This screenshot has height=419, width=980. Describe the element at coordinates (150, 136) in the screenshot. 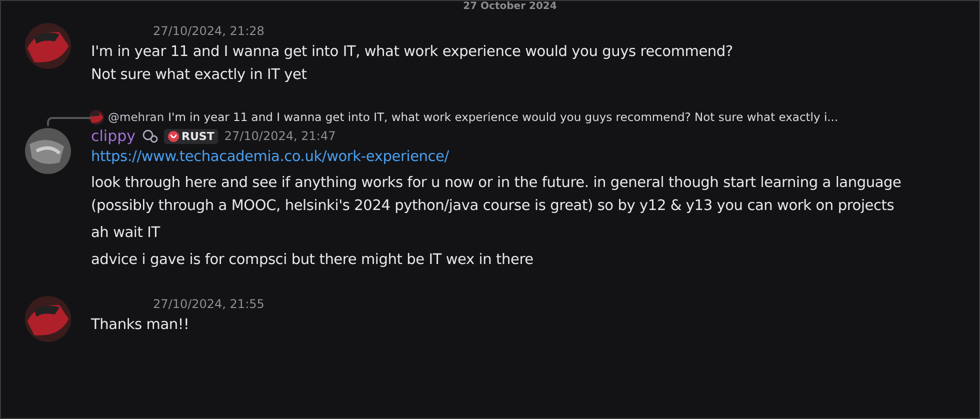

I see `rings-icon` at that location.